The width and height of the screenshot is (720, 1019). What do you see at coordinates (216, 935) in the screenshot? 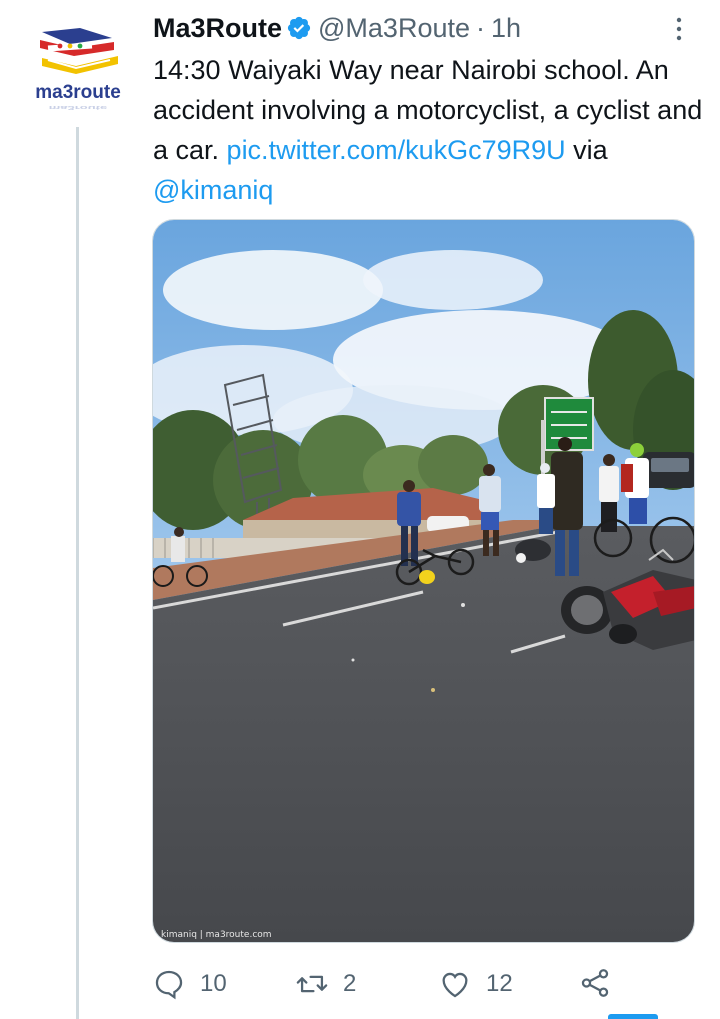
I see `photo-watermark: kimaniq | ma3route.com` at bounding box center [216, 935].